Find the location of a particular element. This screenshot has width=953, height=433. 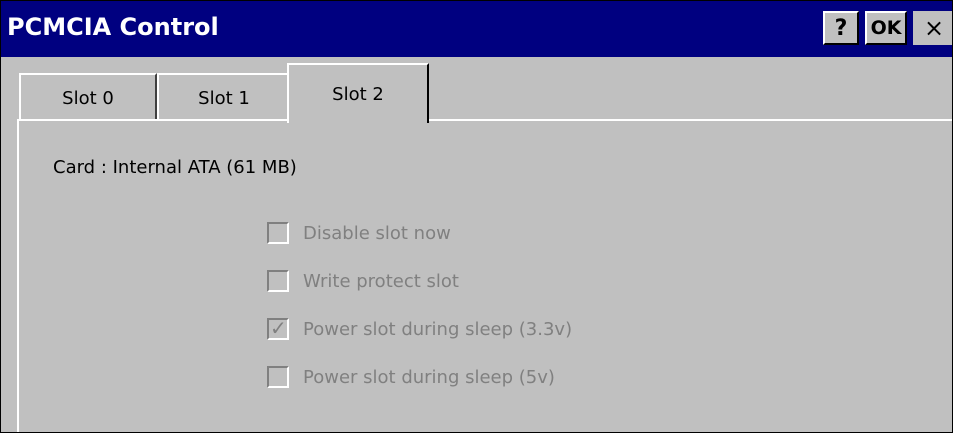

ok-button: OK is located at coordinates (886, 28).